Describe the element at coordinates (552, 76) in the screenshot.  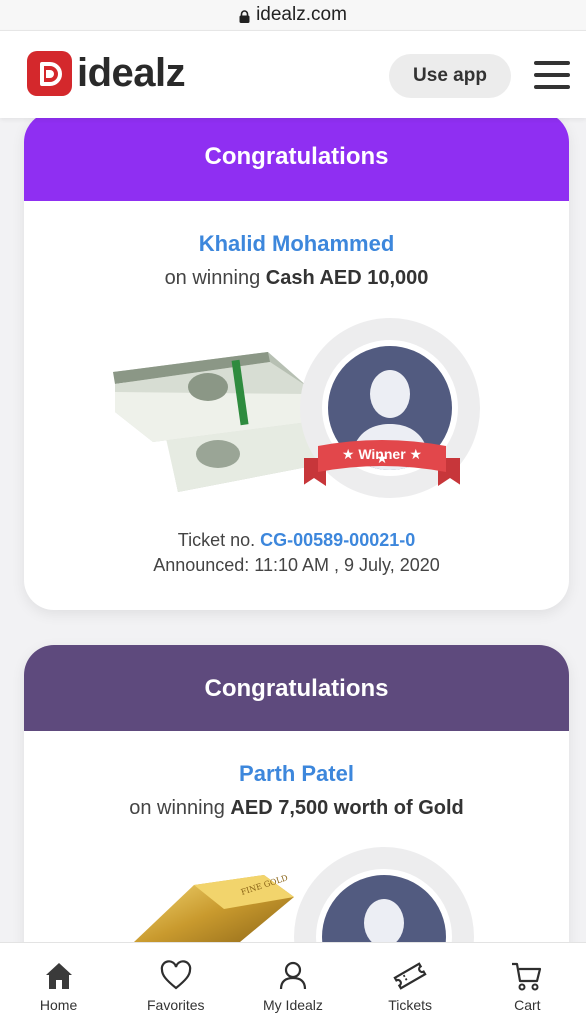
I see `hamburger-menu-icon` at that location.